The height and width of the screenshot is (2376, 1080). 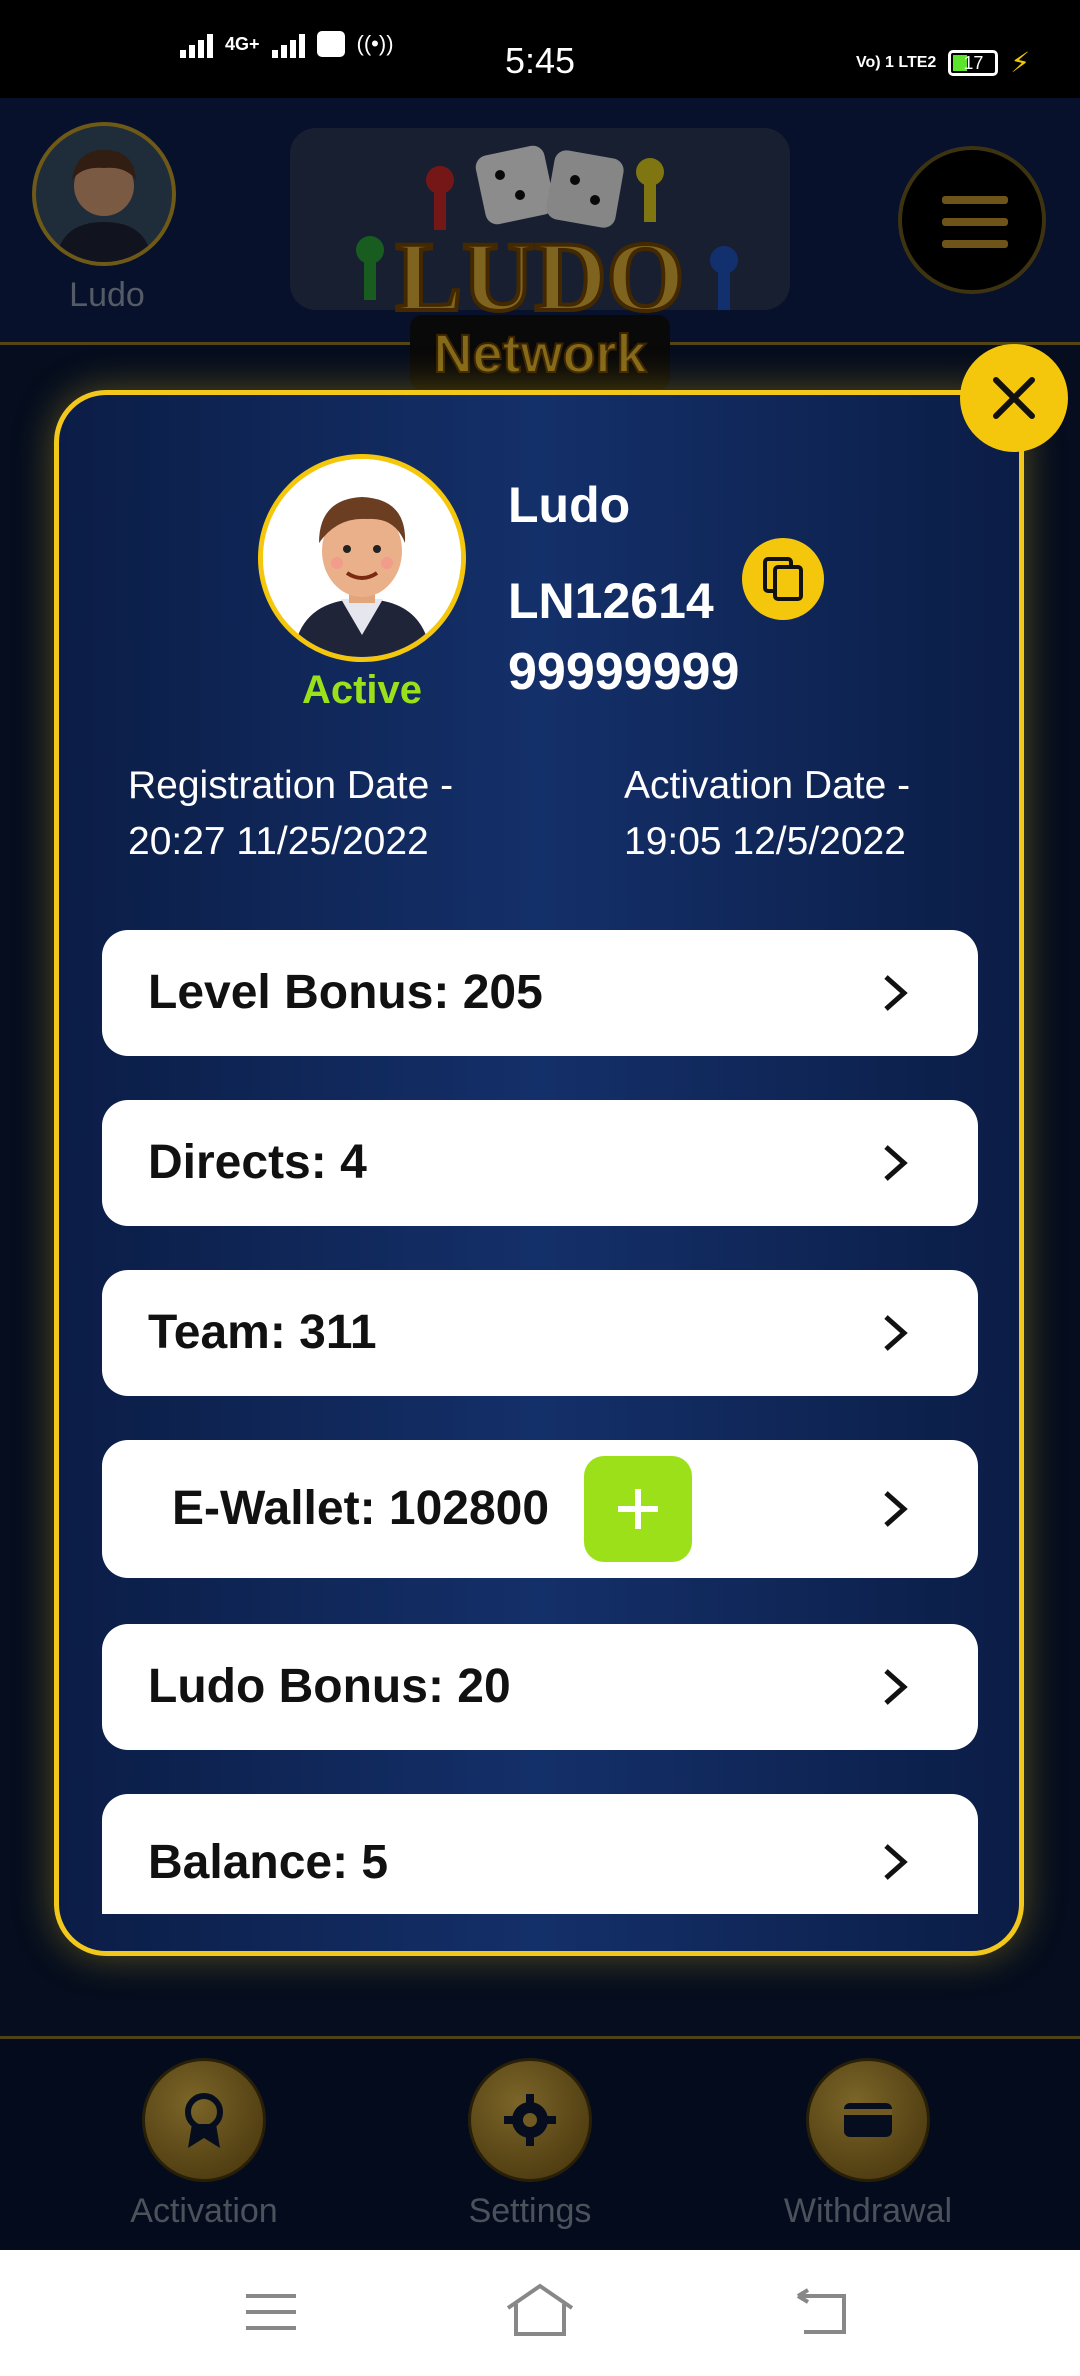 What do you see at coordinates (765, 841) in the screenshot?
I see `activation-date-value: 19:05 12/5/2022` at bounding box center [765, 841].